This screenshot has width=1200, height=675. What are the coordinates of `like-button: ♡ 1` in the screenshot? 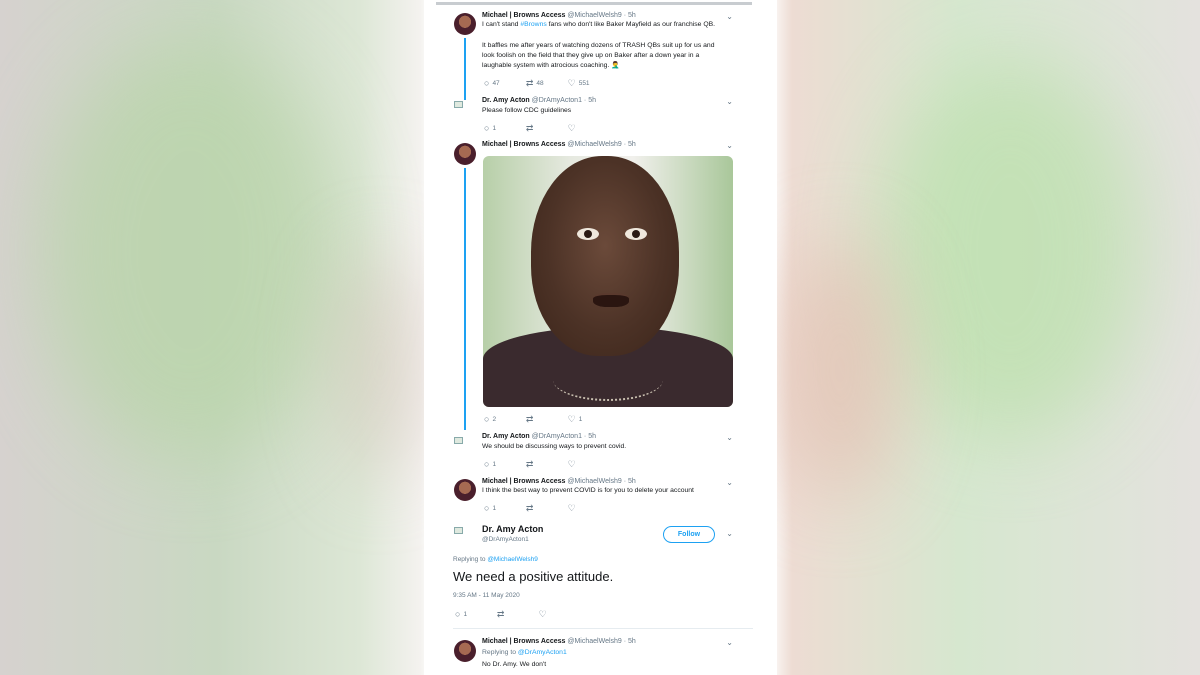 It's located at (575, 419).